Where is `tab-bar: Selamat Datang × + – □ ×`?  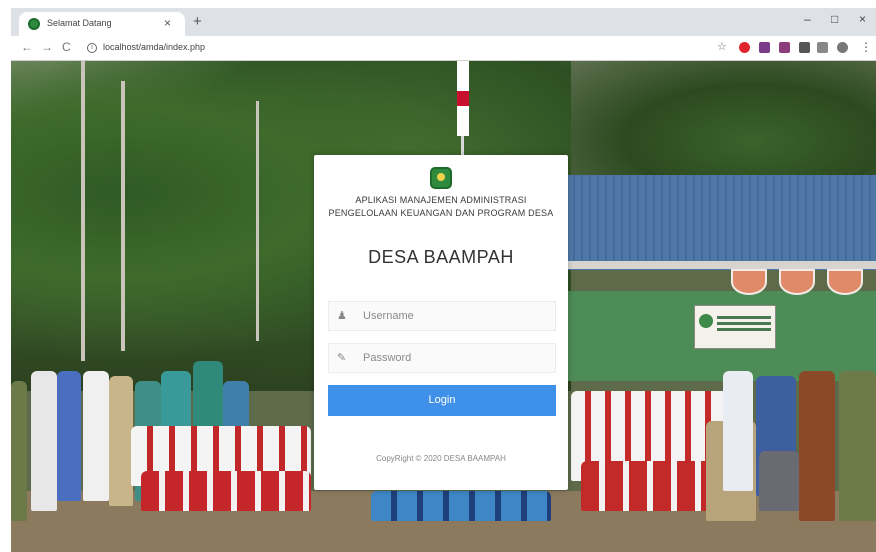
tab-bar: Selamat Datang × + – □ × is located at coordinates (443, 22).